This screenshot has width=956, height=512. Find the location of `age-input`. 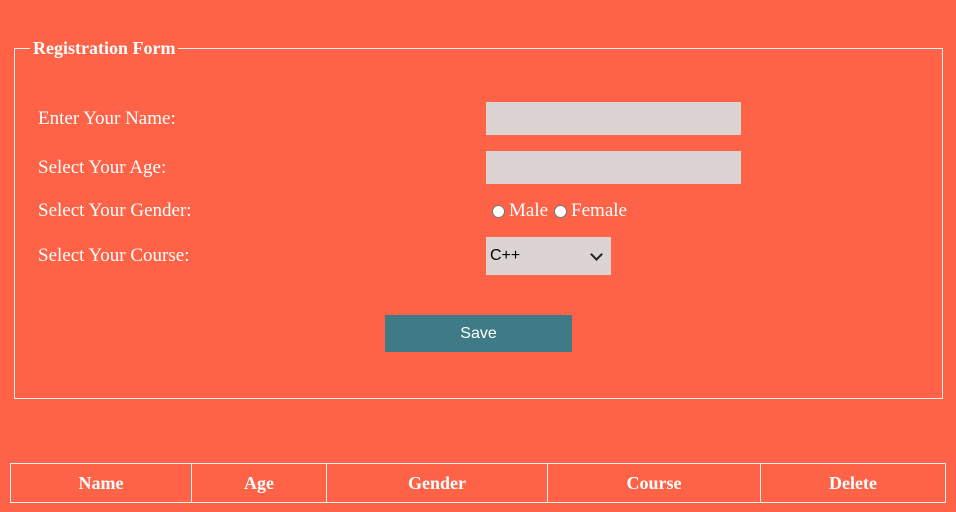

age-input is located at coordinates (613, 167).